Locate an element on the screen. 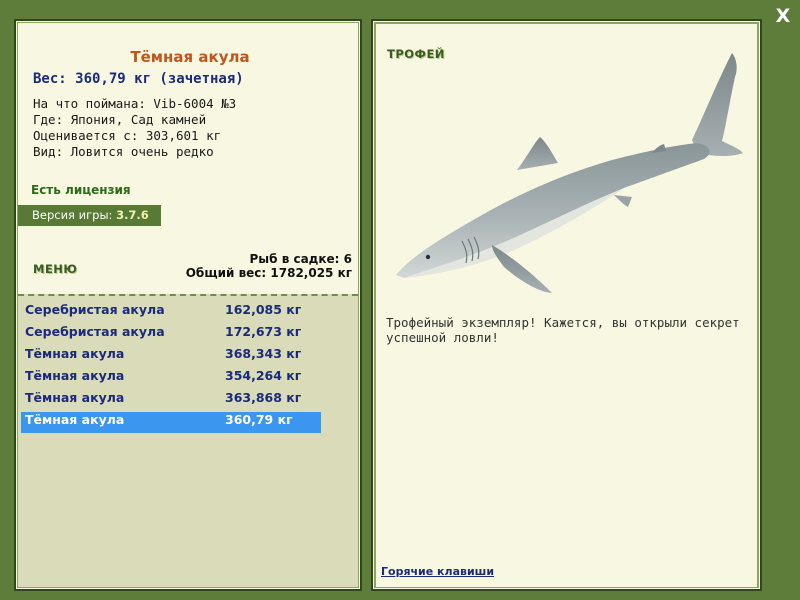  game-version-bar: Версия игры: 3.7.6 is located at coordinates (89, 215).